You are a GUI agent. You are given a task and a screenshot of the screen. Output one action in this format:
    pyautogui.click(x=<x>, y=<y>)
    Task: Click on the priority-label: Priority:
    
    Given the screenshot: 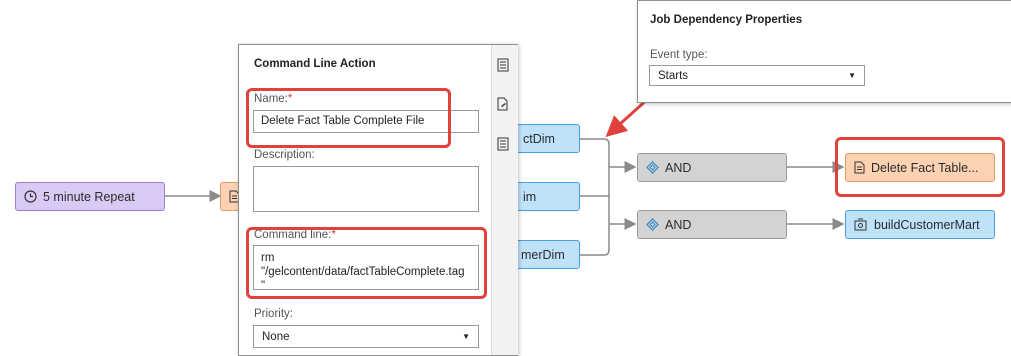 What is the action you would take?
    pyautogui.click(x=273, y=314)
    